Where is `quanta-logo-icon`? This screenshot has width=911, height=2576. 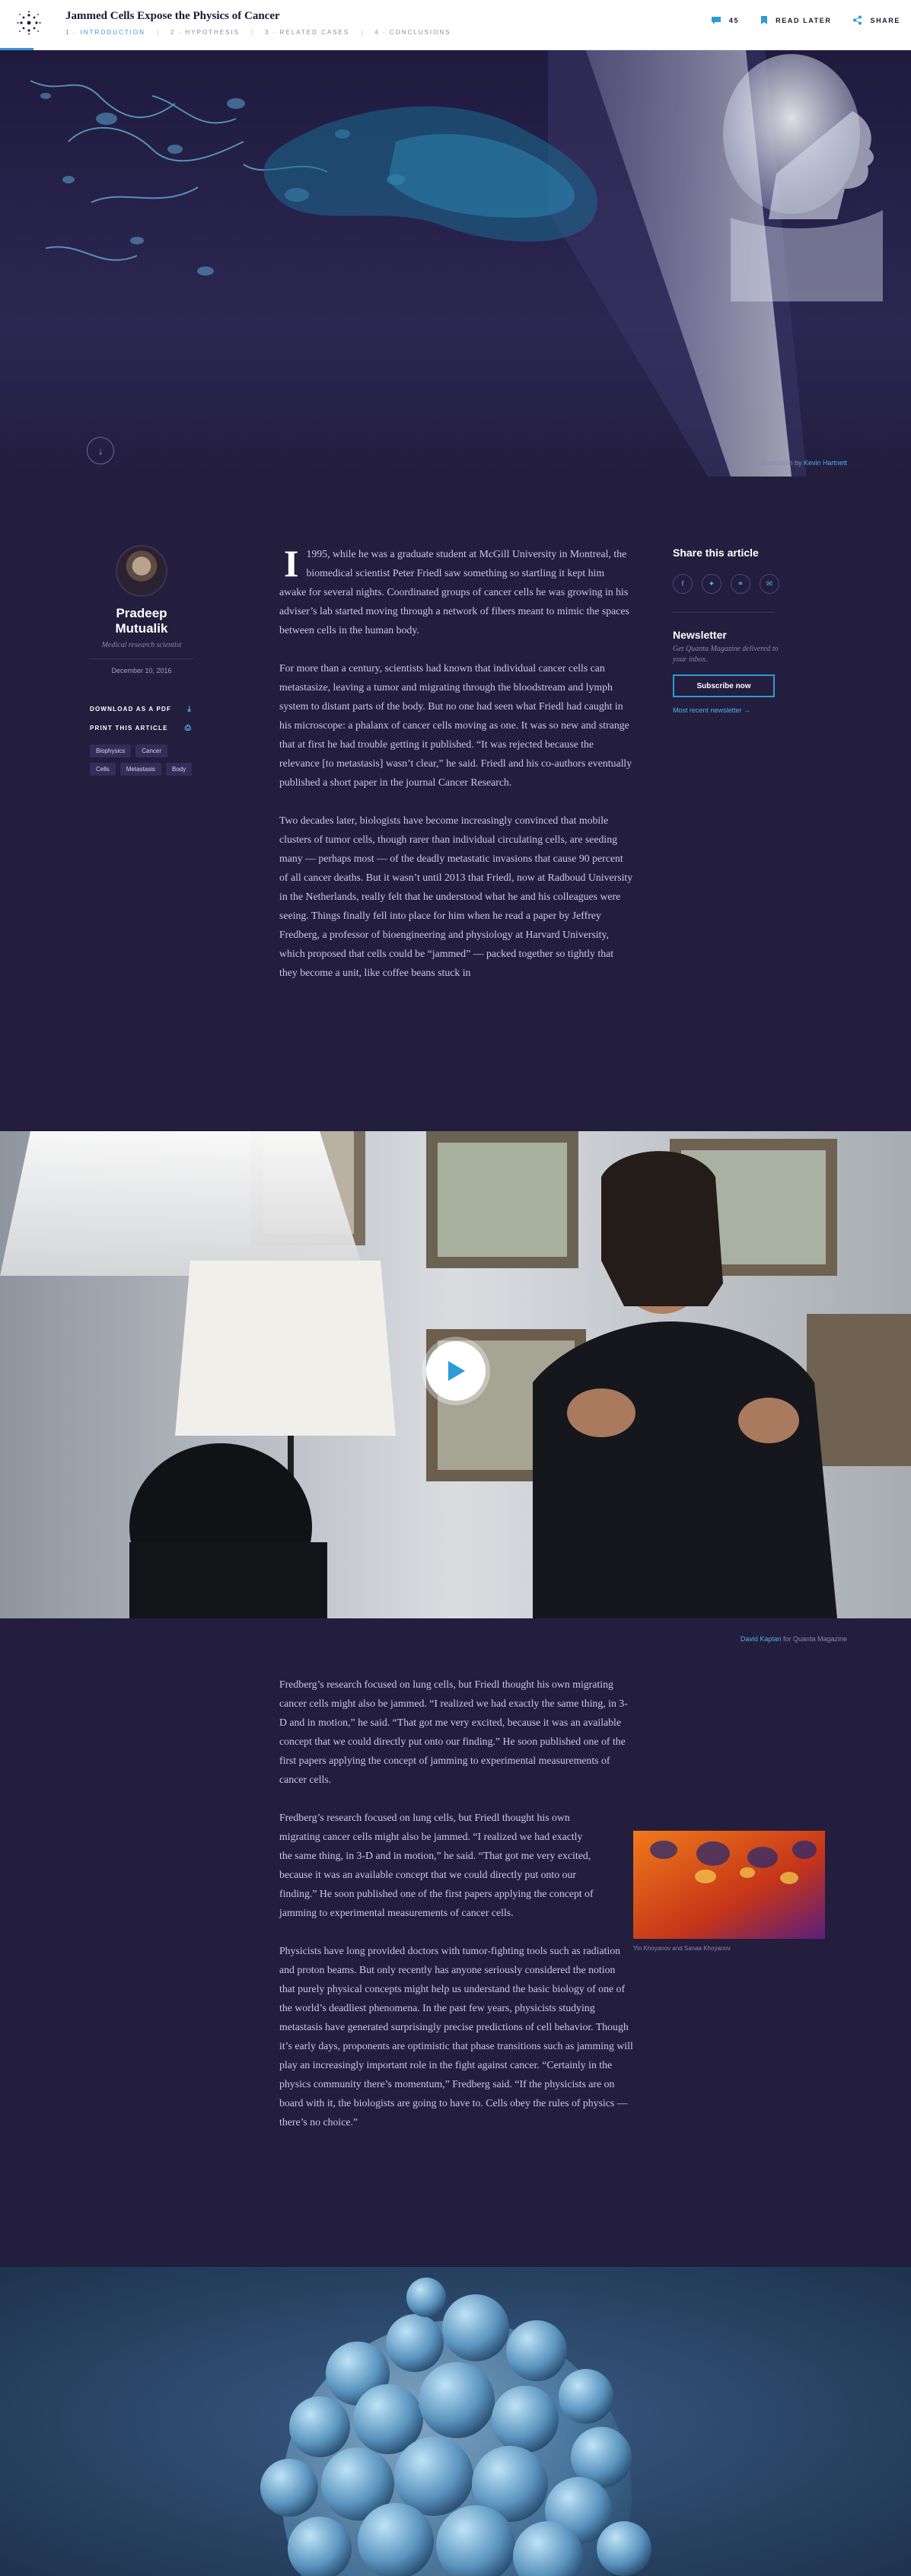
quanta-logo-icon is located at coordinates (29, 23).